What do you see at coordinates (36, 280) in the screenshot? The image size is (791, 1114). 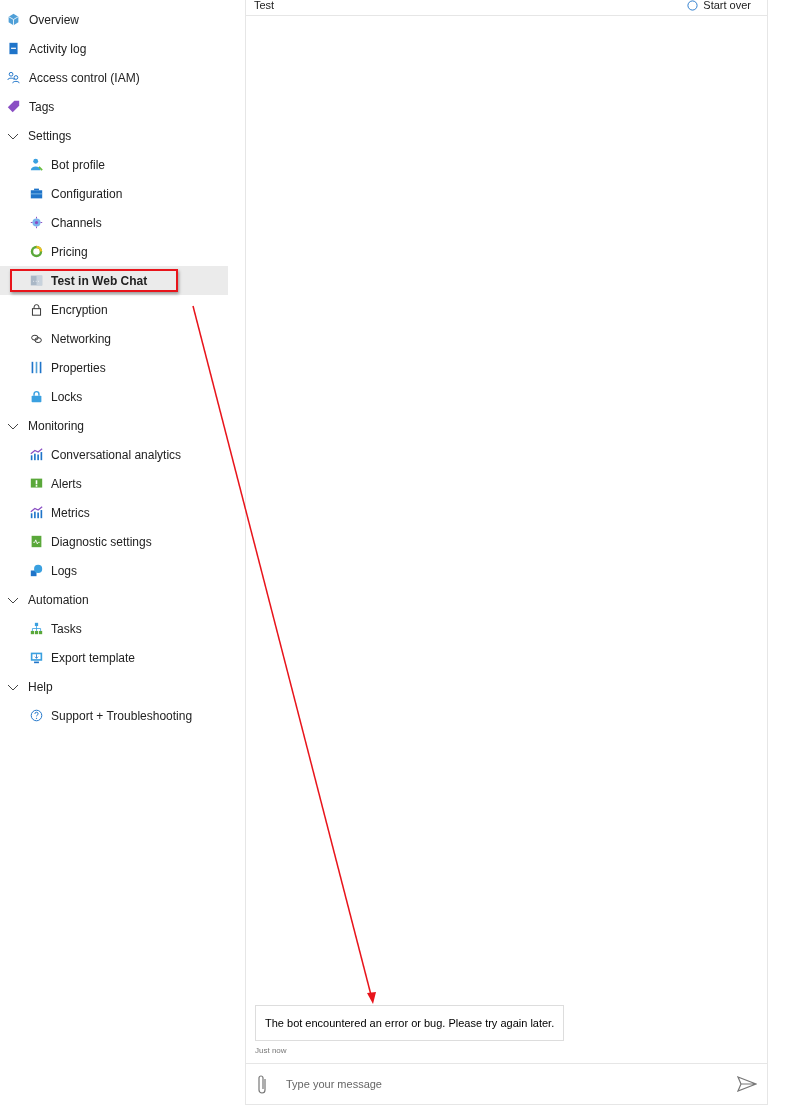 I see `chat-window-icon` at bounding box center [36, 280].